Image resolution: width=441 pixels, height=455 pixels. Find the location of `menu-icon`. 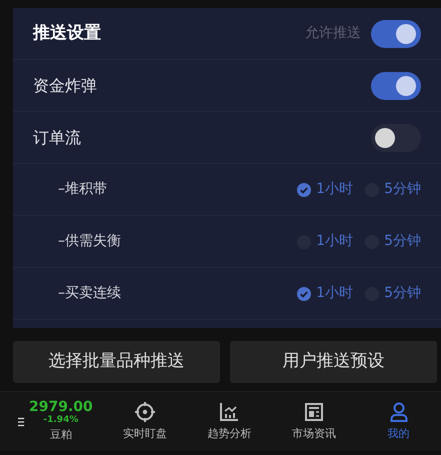

menu-icon is located at coordinates (21, 421).